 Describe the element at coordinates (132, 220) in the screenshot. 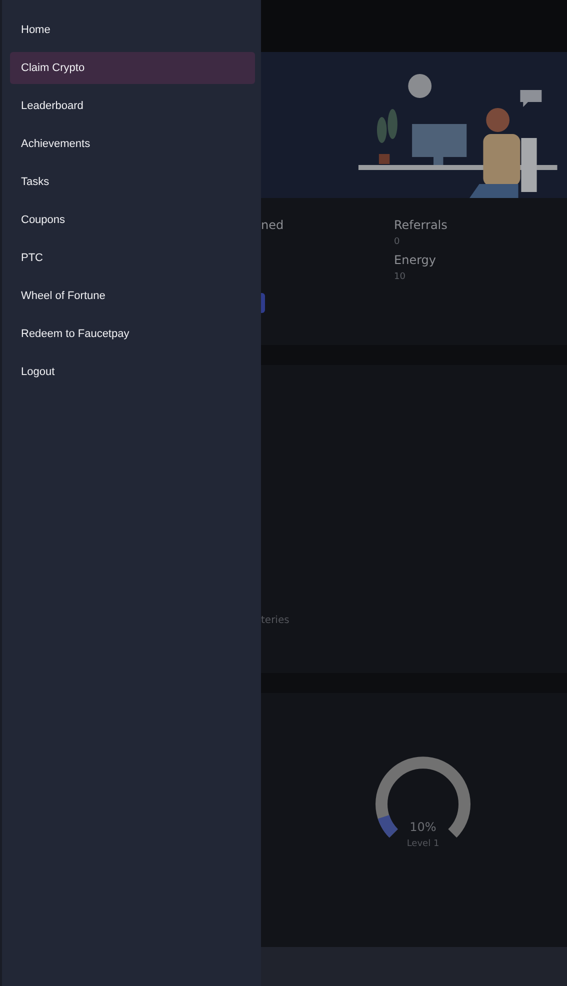

I see `menu-item: Coupons` at that location.